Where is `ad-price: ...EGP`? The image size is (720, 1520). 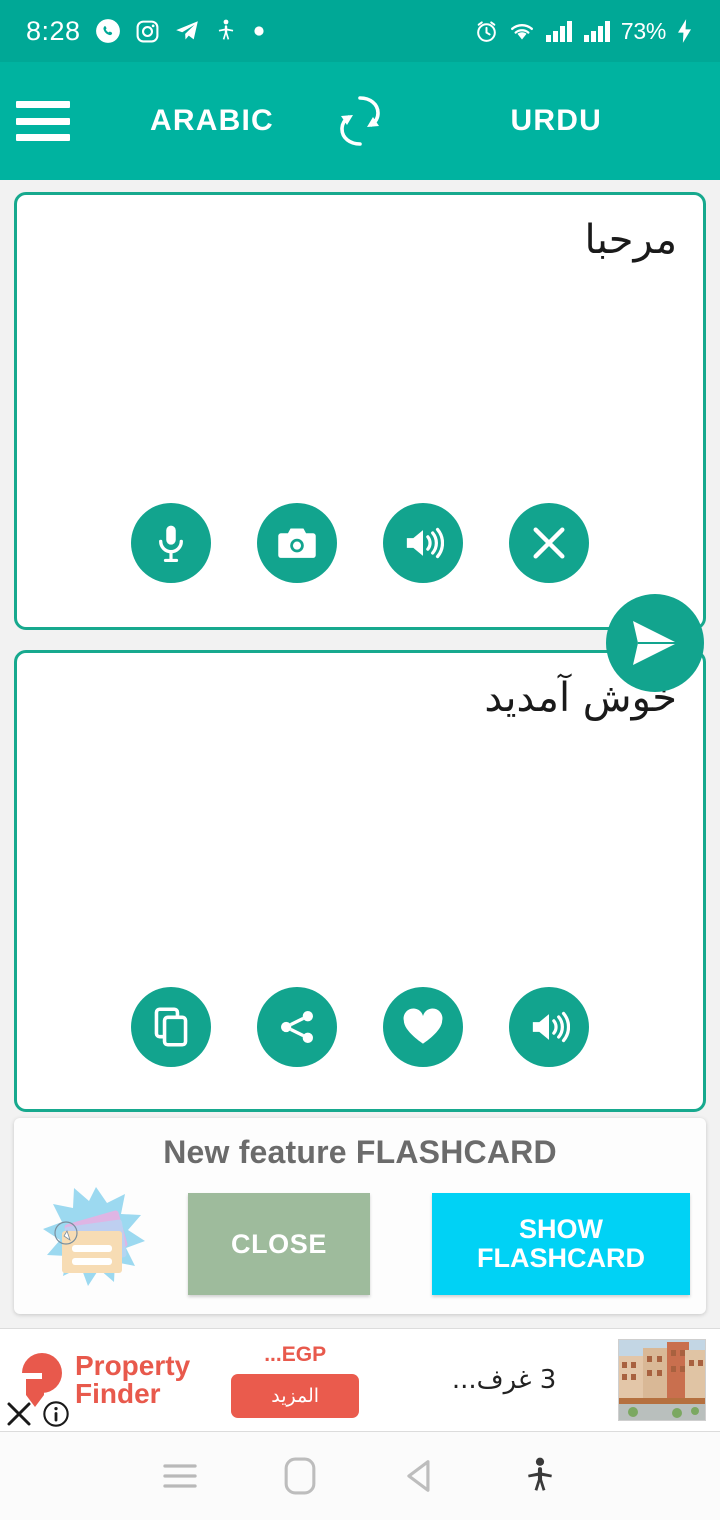 ad-price: ...EGP is located at coordinates (295, 1354).